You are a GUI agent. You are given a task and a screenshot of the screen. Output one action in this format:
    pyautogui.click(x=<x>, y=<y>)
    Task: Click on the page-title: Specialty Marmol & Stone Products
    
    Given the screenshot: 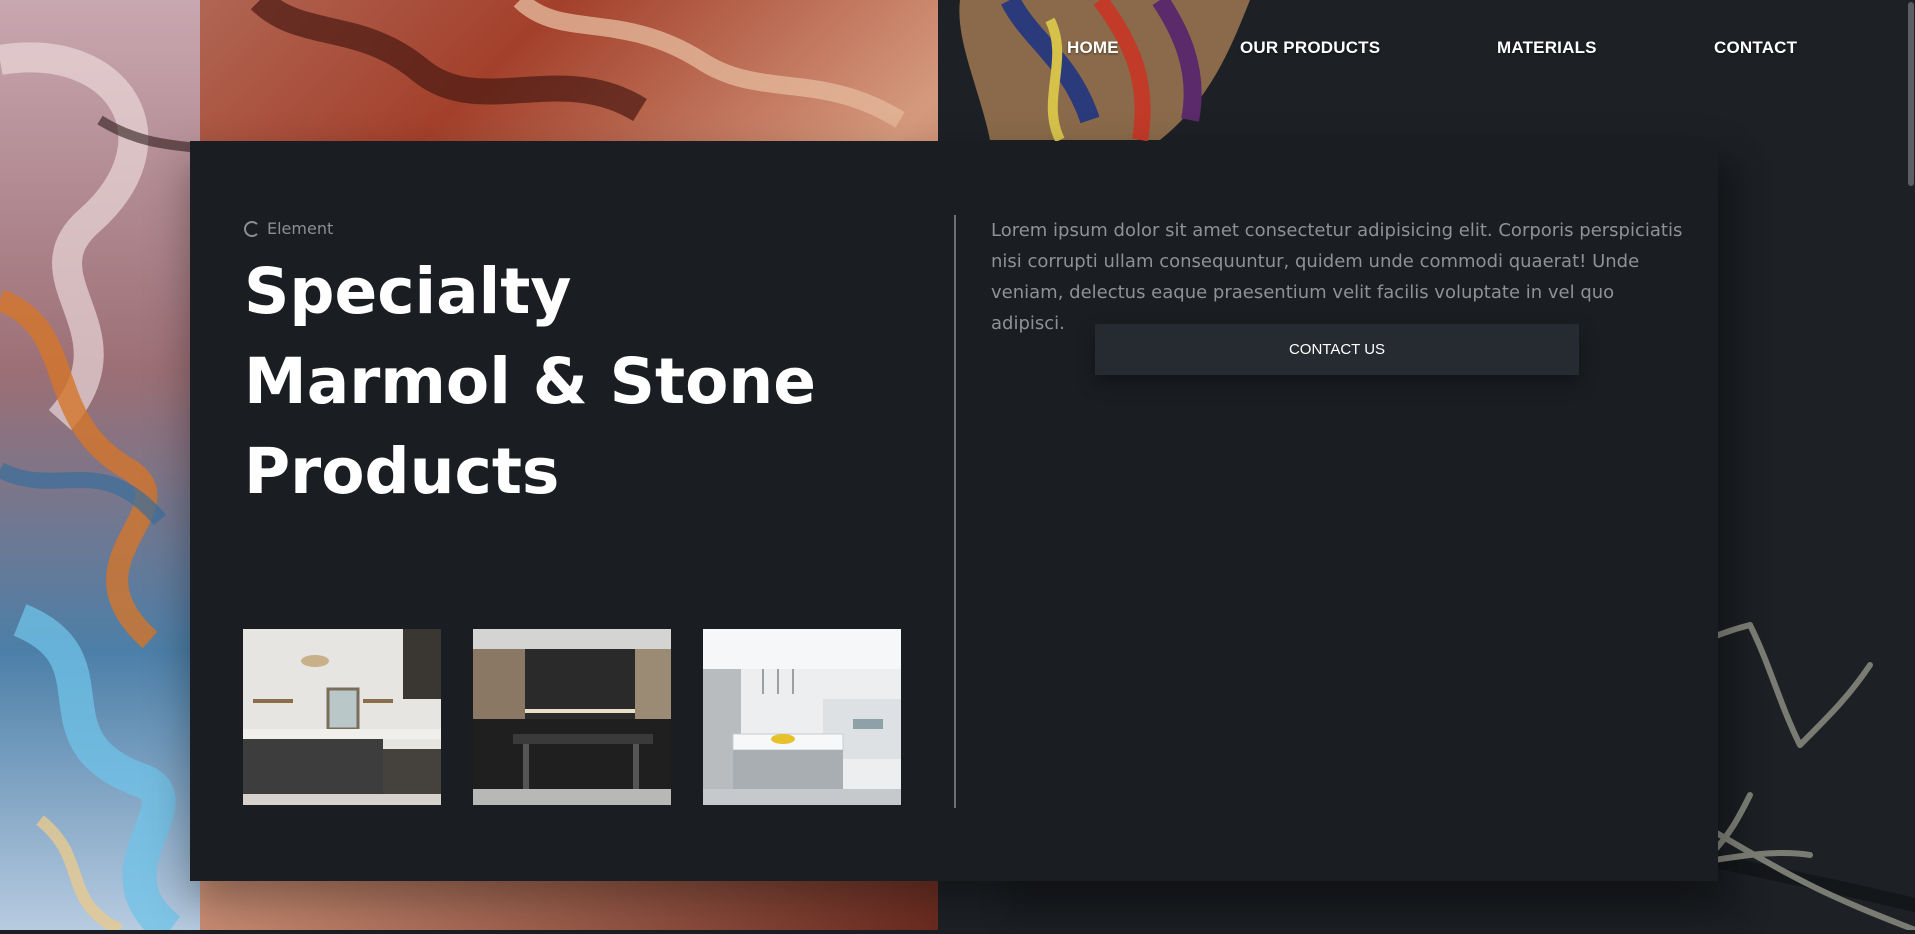 What is the action you would take?
    pyautogui.click(x=564, y=382)
    